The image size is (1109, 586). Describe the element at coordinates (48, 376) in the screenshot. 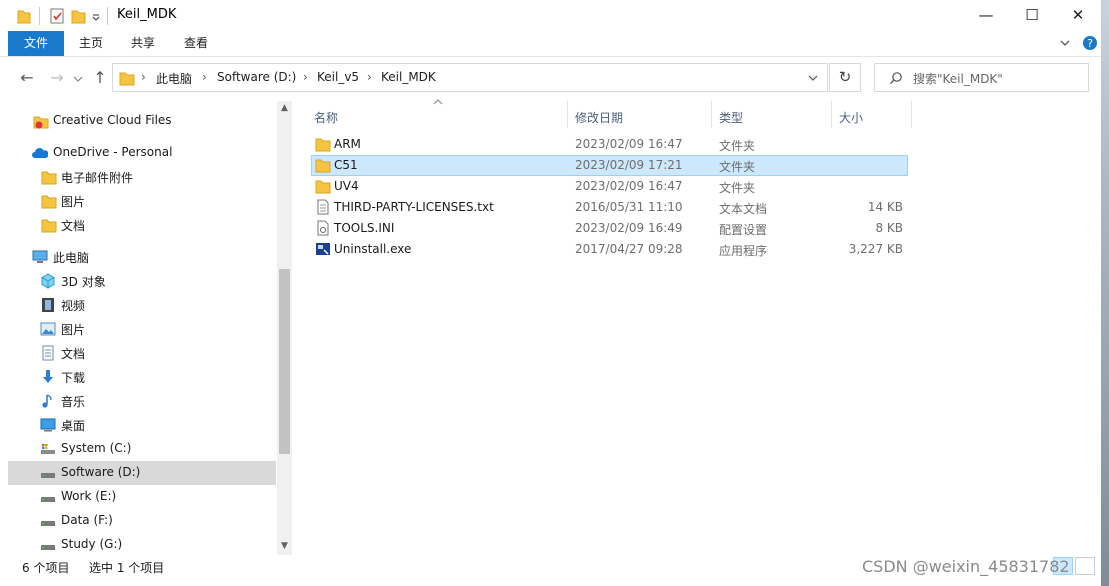

I see `download-icon` at that location.